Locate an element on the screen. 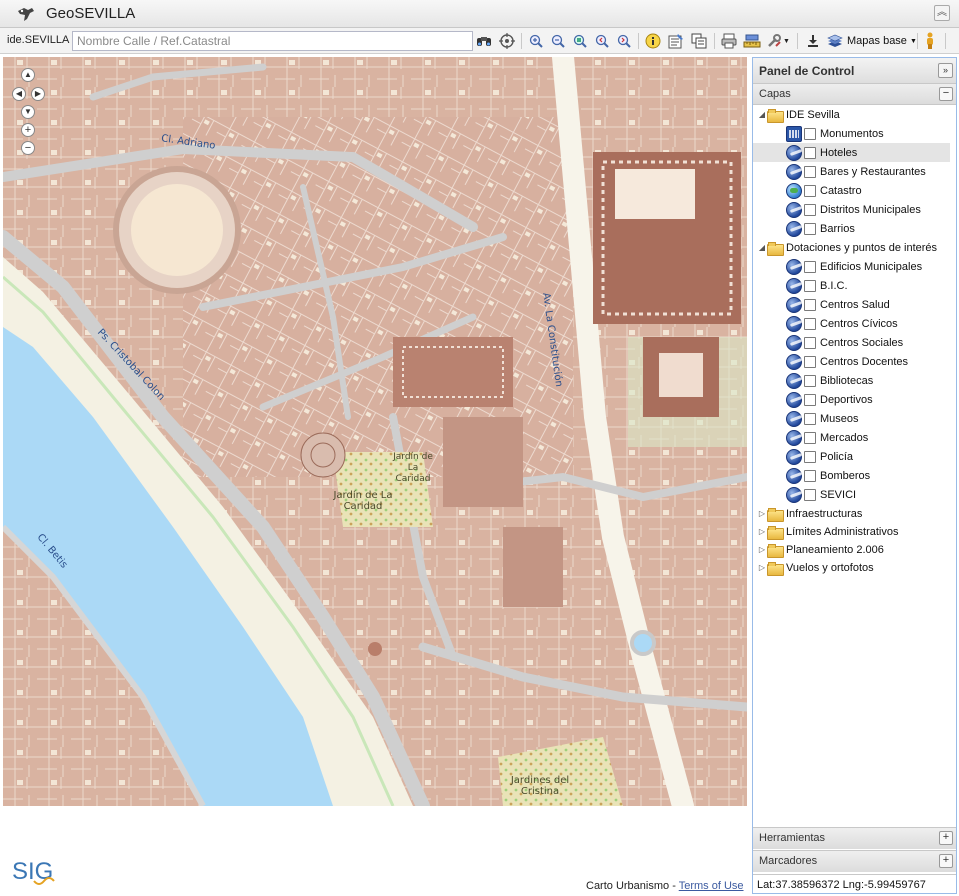 The image size is (959, 896). zoom-out-button is located at coordinates (558, 41).